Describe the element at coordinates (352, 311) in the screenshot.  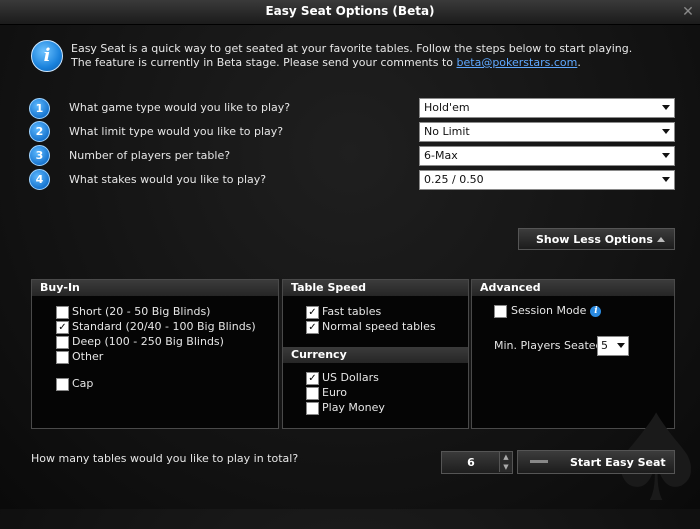
I see `fast-tables-label: Fast tables` at that location.